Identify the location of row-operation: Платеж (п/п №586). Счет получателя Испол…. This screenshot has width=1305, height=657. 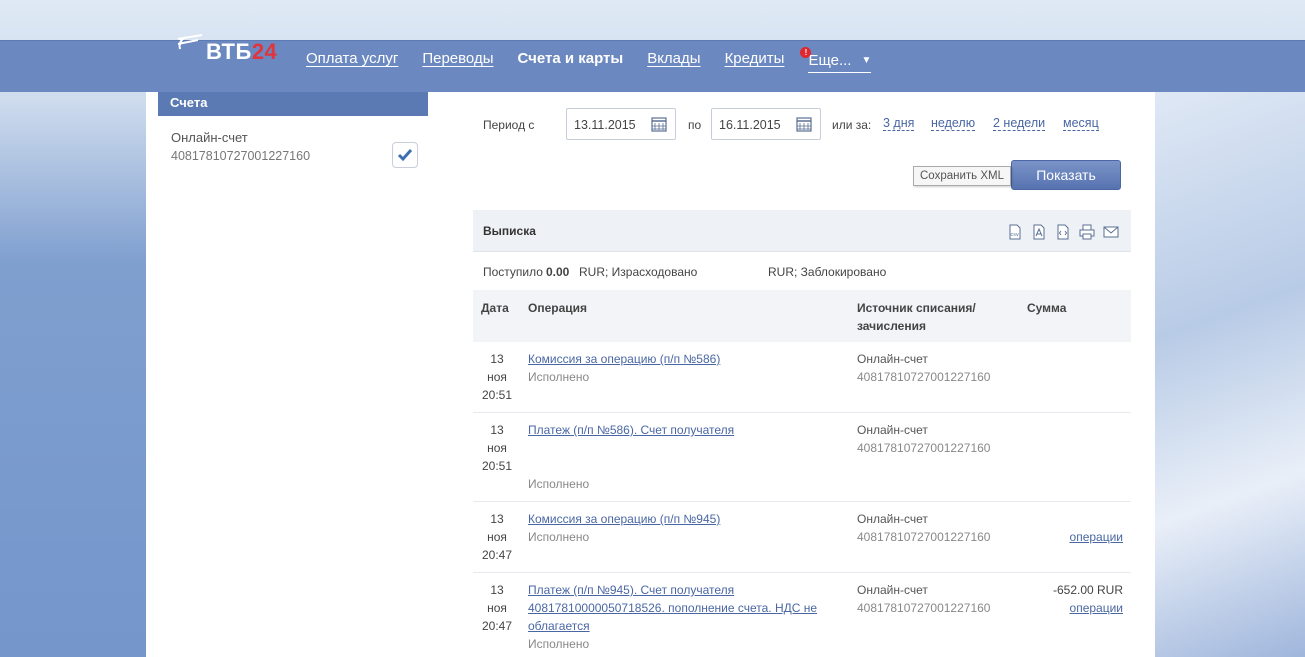
(683, 457).